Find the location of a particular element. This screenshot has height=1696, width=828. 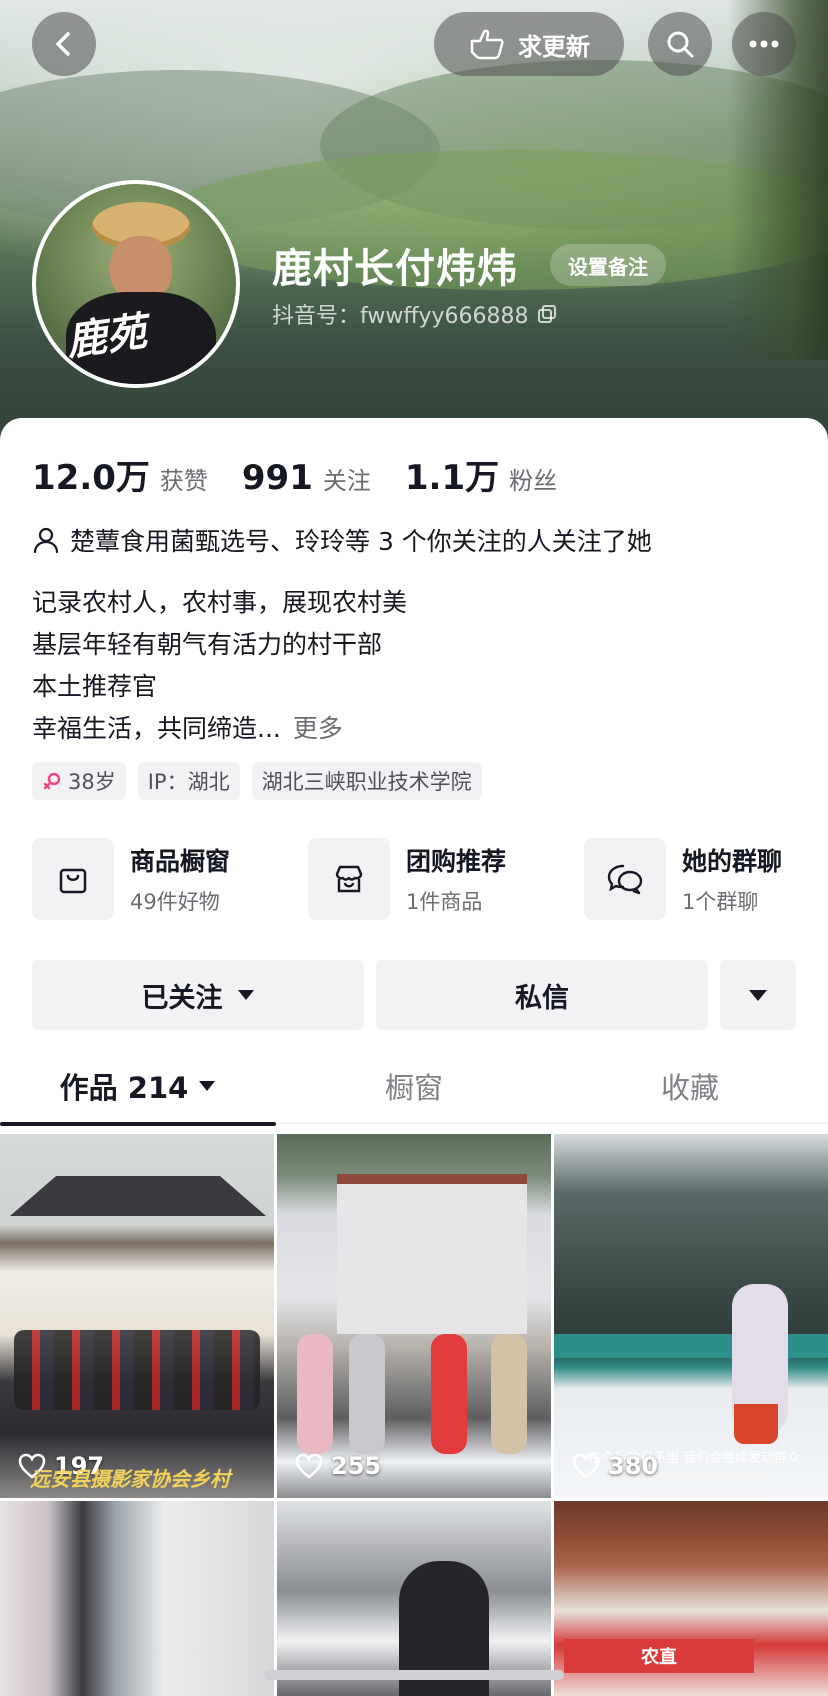

chat-icon-box is located at coordinates (625, 879).